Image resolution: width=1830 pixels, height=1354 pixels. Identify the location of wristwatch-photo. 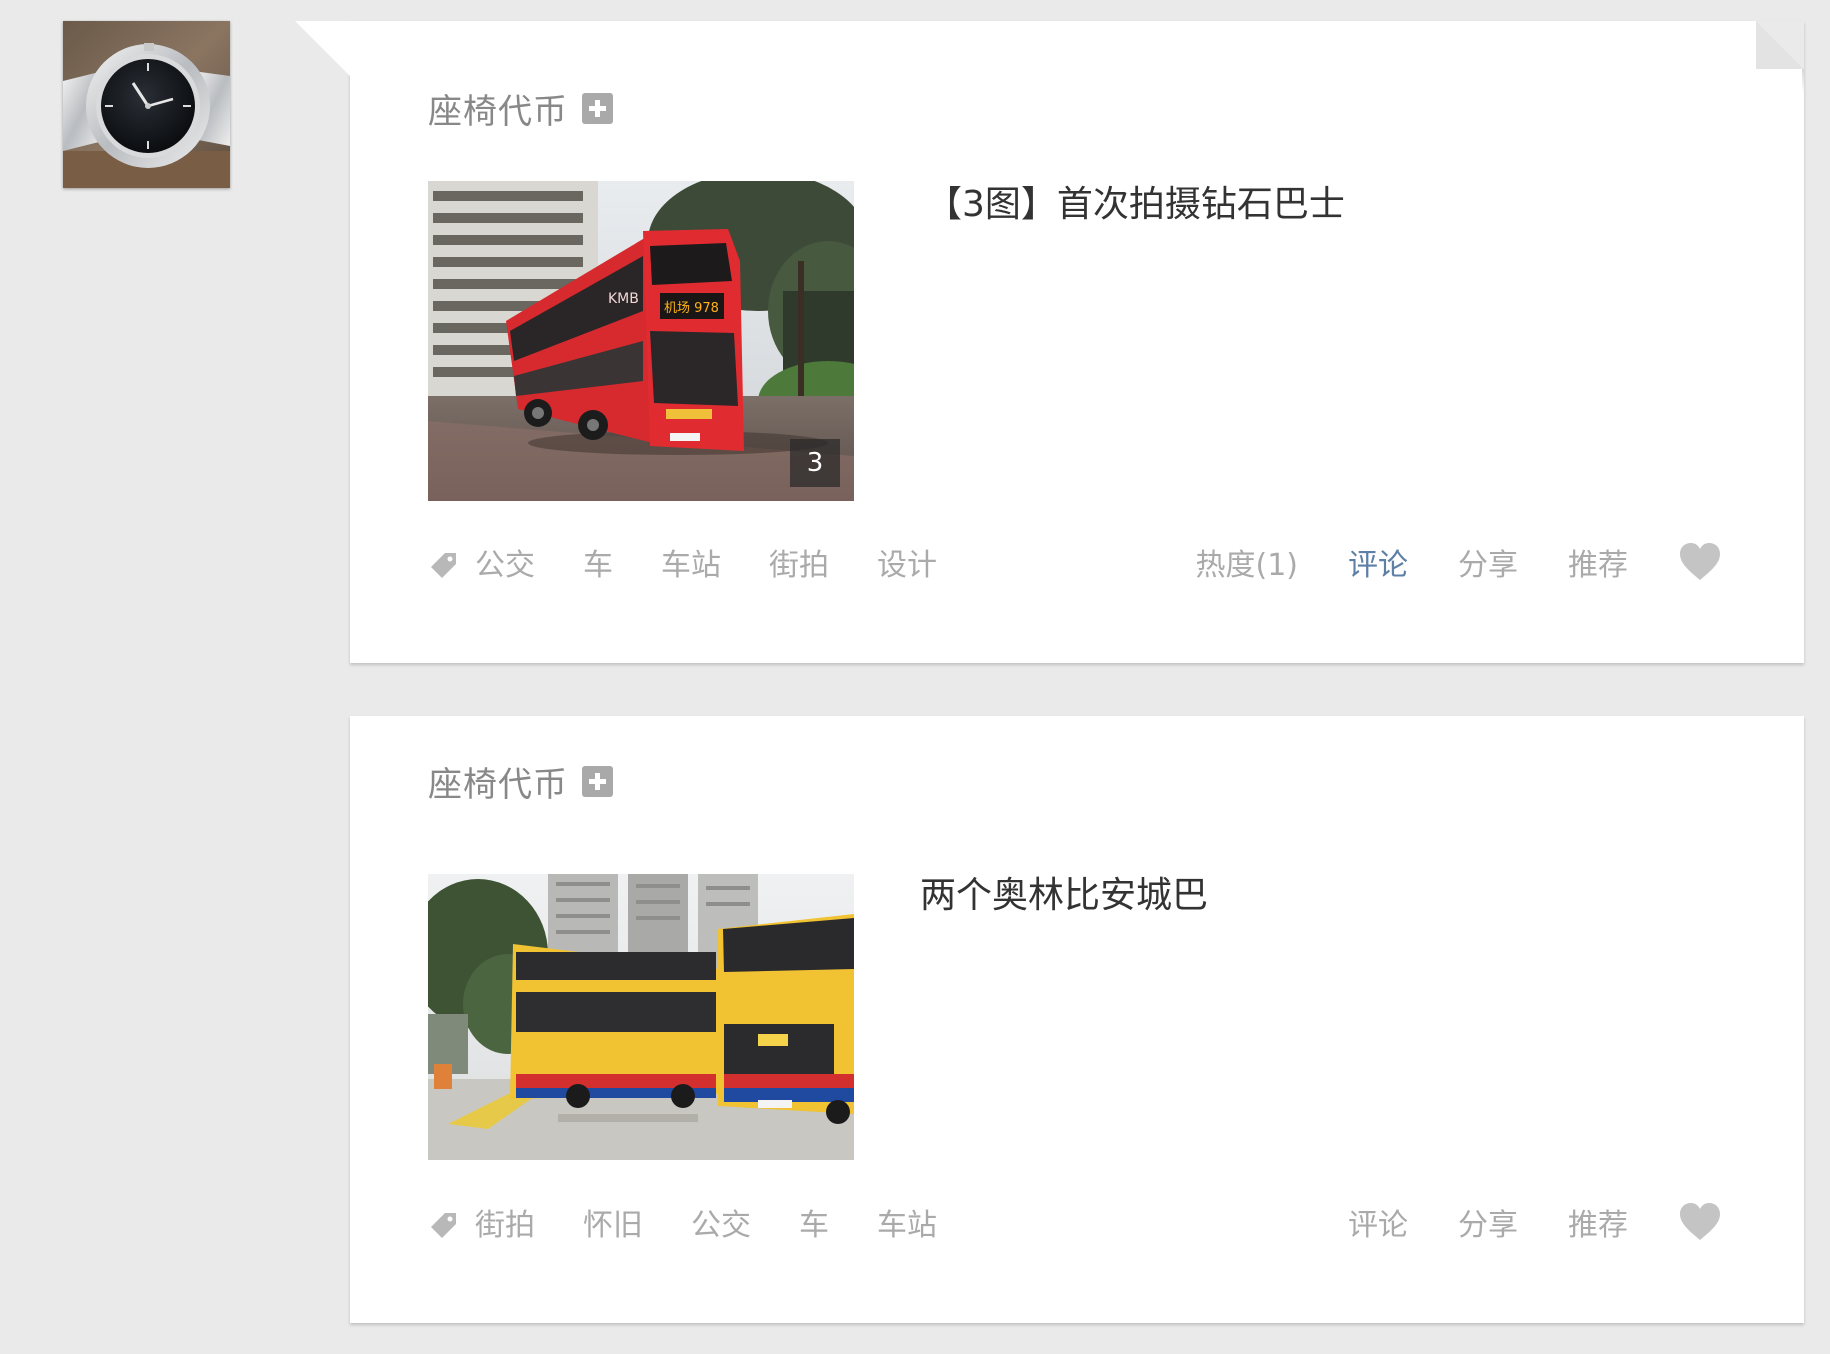
(146, 104).